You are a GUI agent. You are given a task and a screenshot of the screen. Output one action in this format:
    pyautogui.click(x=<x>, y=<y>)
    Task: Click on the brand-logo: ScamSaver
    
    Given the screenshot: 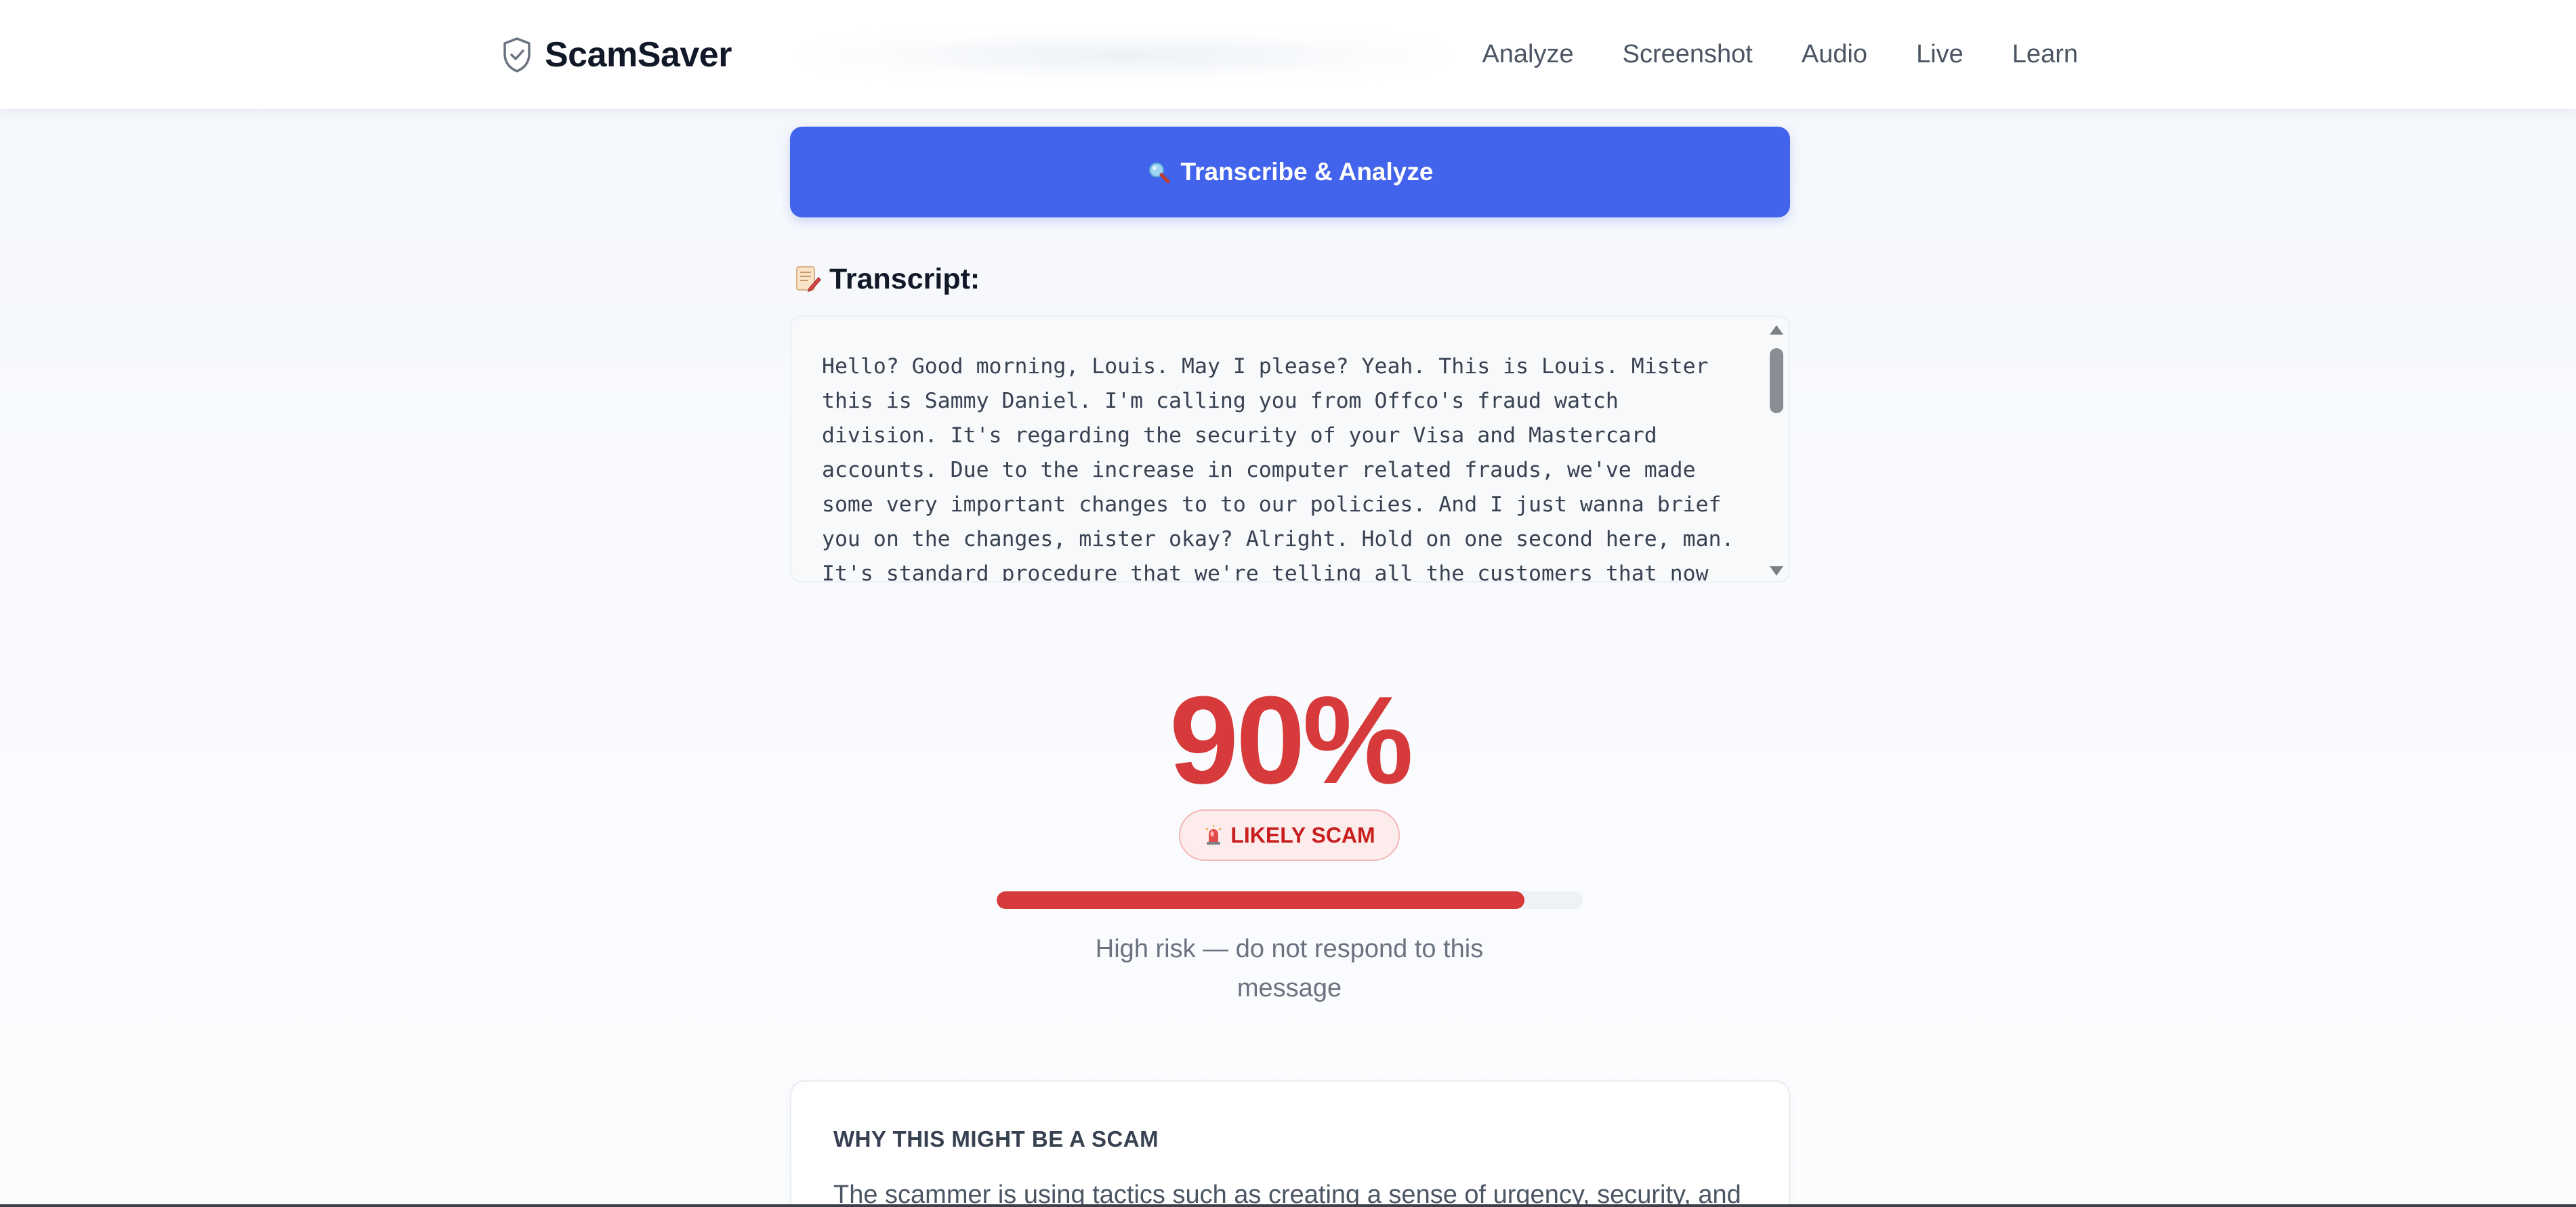 What is the action you would take?
    pyautogui.click(x=616, y=55)
    